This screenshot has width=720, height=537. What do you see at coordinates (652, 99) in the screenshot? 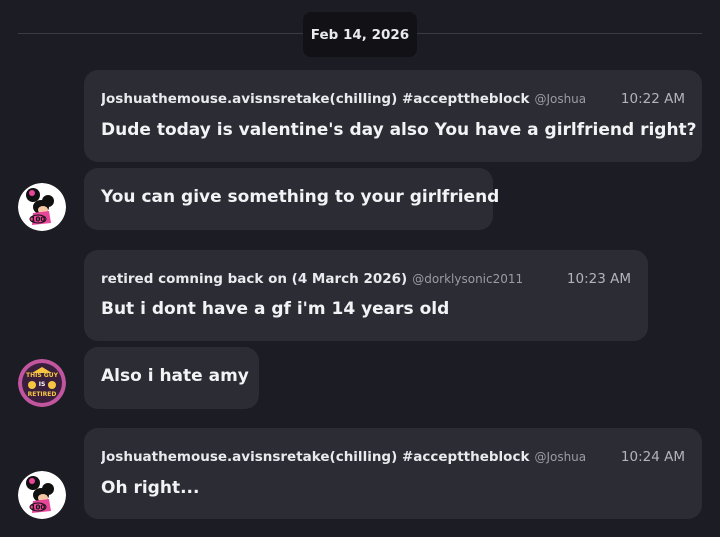
I see `timestamp: 10:22 AM` at bounding box center [652, 99].